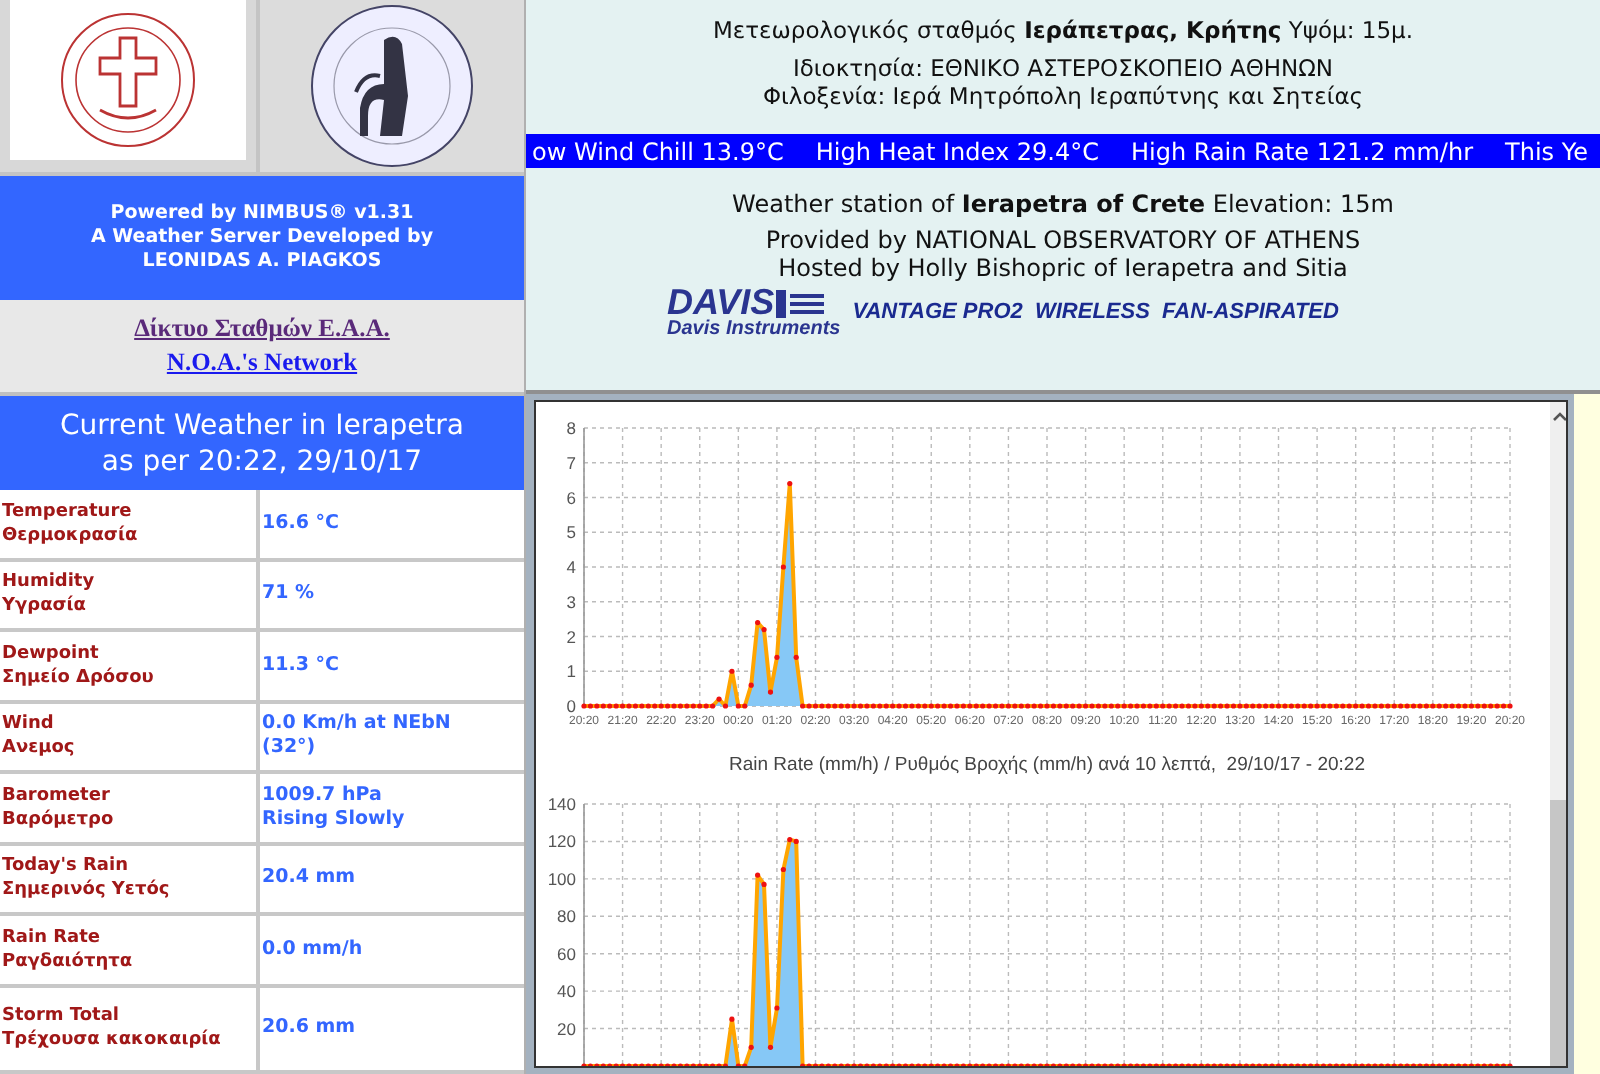 The height and width of the screenshot is (1074, 1600). Describe the element at coordinates (130, 1028) in the screenshot. I see `label-cell: Storm Total Τρέχουσα κακοκαιρία` at that location.